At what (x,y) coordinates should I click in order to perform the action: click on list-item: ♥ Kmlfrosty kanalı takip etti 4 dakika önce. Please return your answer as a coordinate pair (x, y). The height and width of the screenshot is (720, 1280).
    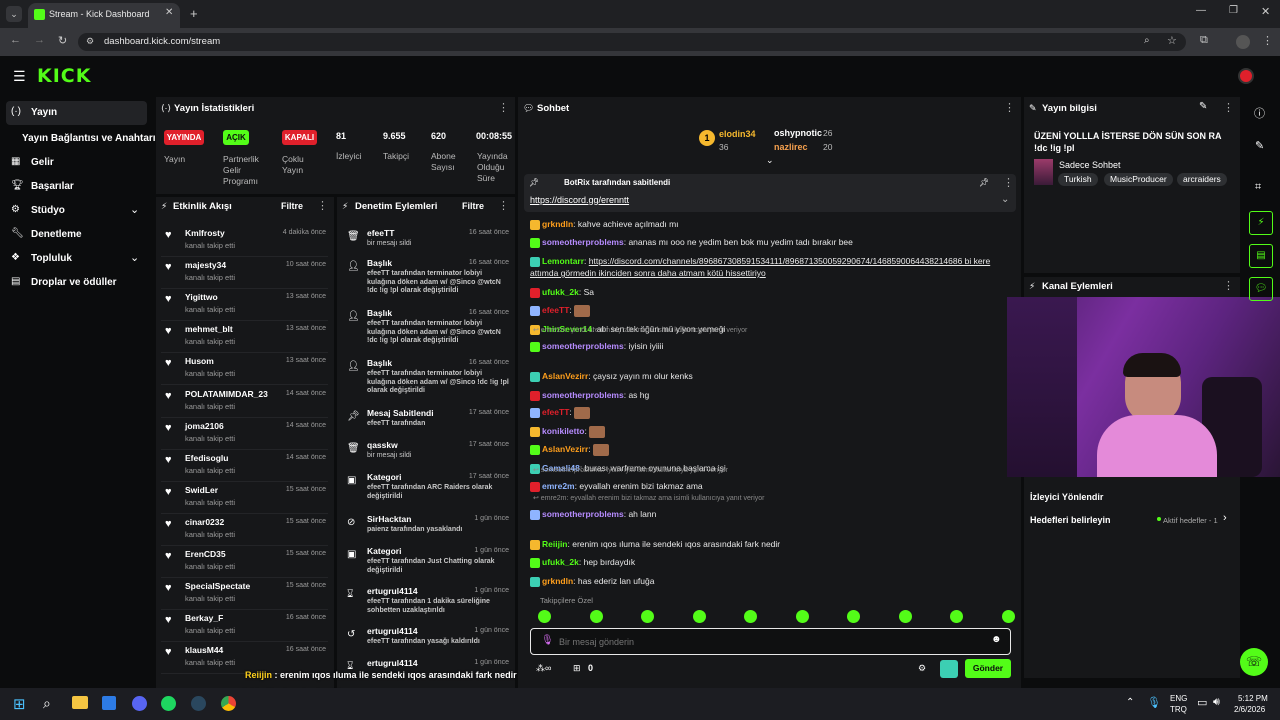
    Looking at the image, I should click on (244, 242).